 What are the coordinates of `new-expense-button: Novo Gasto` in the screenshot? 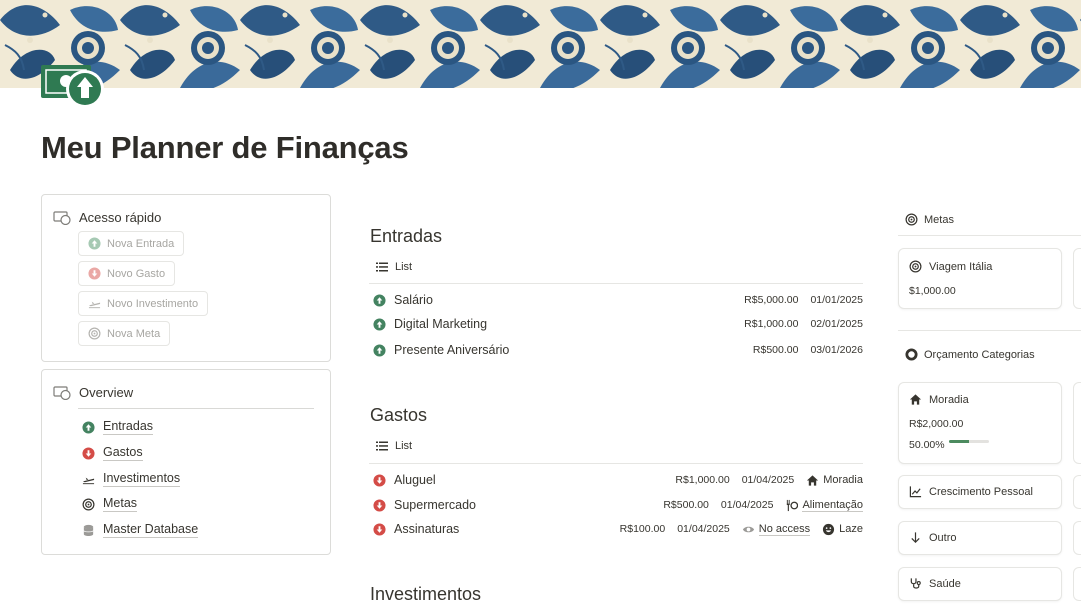 It's located at (127, 273).